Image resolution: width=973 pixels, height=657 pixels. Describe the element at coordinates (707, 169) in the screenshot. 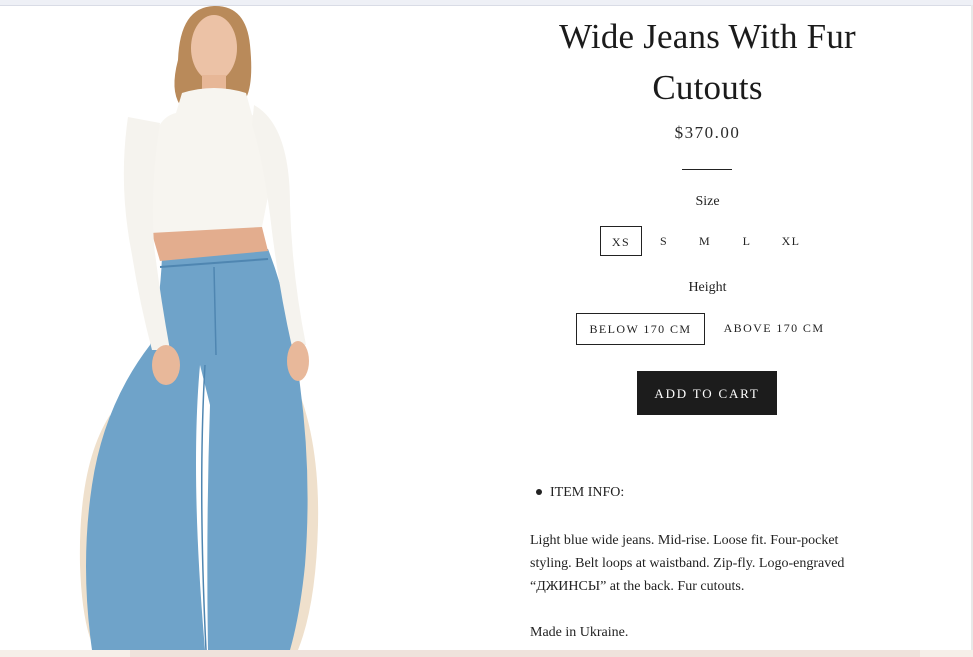

I see `price-divider` at that location.